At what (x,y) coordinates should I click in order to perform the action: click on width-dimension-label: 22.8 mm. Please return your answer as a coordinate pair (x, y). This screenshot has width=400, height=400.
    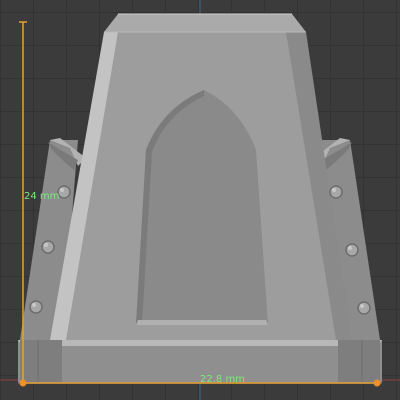
    Looking at the image, I should click on (222, 379).